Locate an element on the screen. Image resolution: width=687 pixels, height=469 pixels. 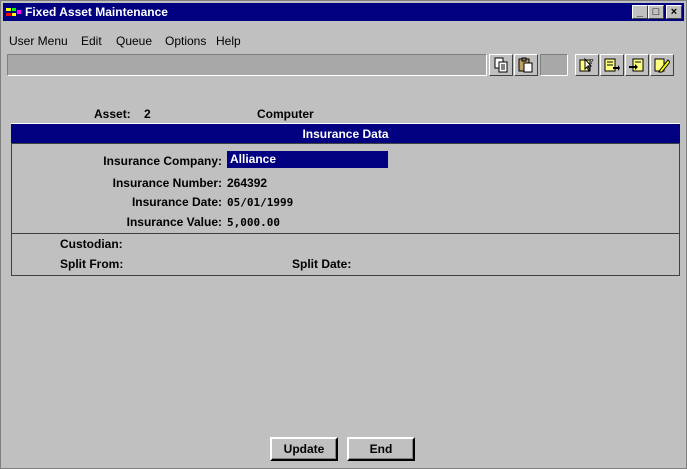
asset-number: 2 is located at coordinates (147, 114).